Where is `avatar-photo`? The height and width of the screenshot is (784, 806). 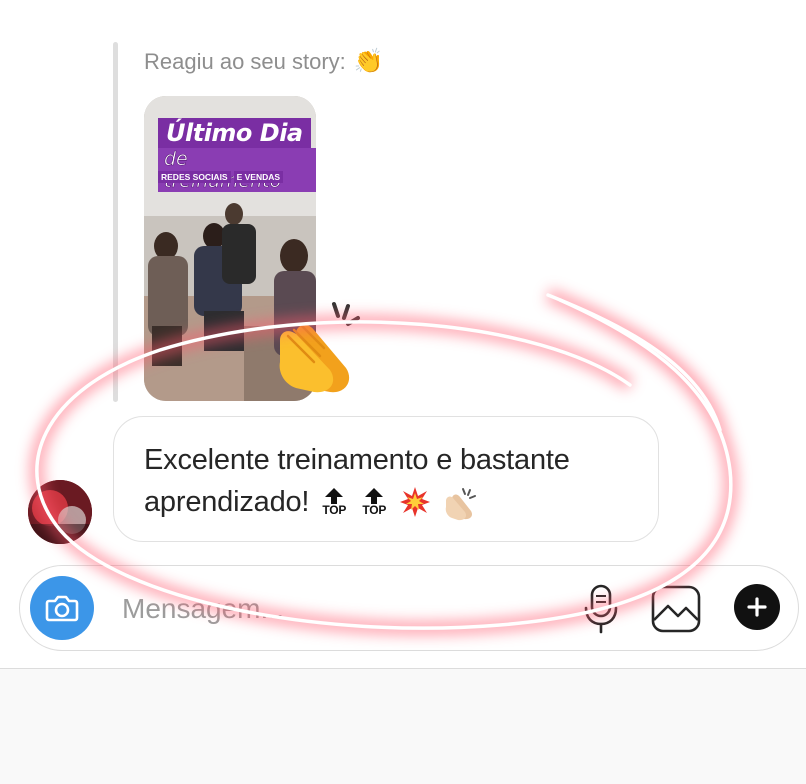 avatar-photo is located at coordinates (60, 512).